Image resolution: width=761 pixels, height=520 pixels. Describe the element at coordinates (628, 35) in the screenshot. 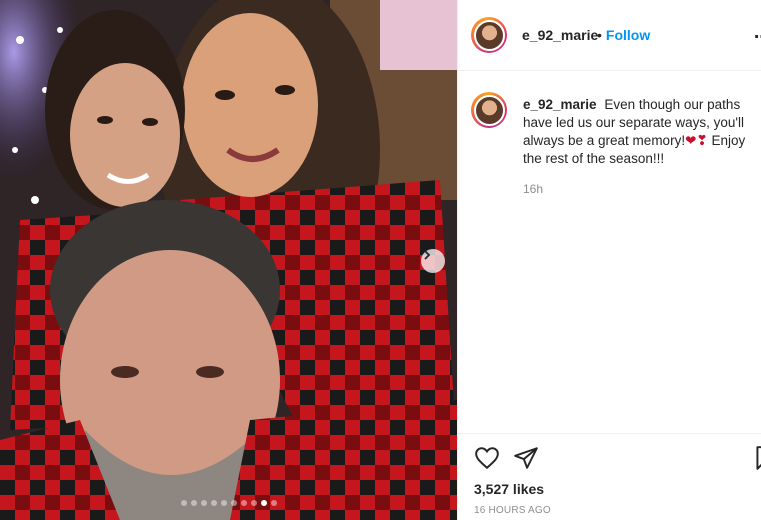

I see `follow-button: Follow` at that location.